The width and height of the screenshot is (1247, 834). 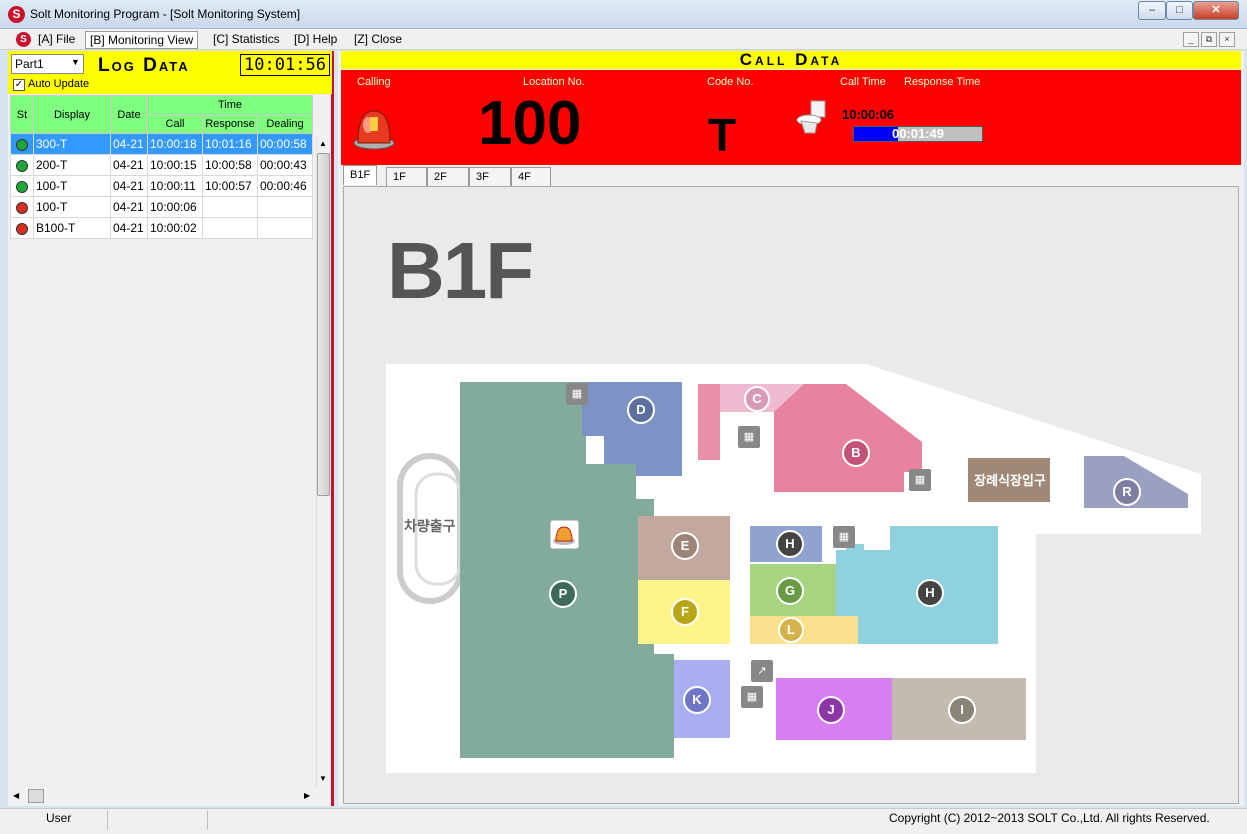 I want to click on col-display: Display, so click(x=72, y=114).